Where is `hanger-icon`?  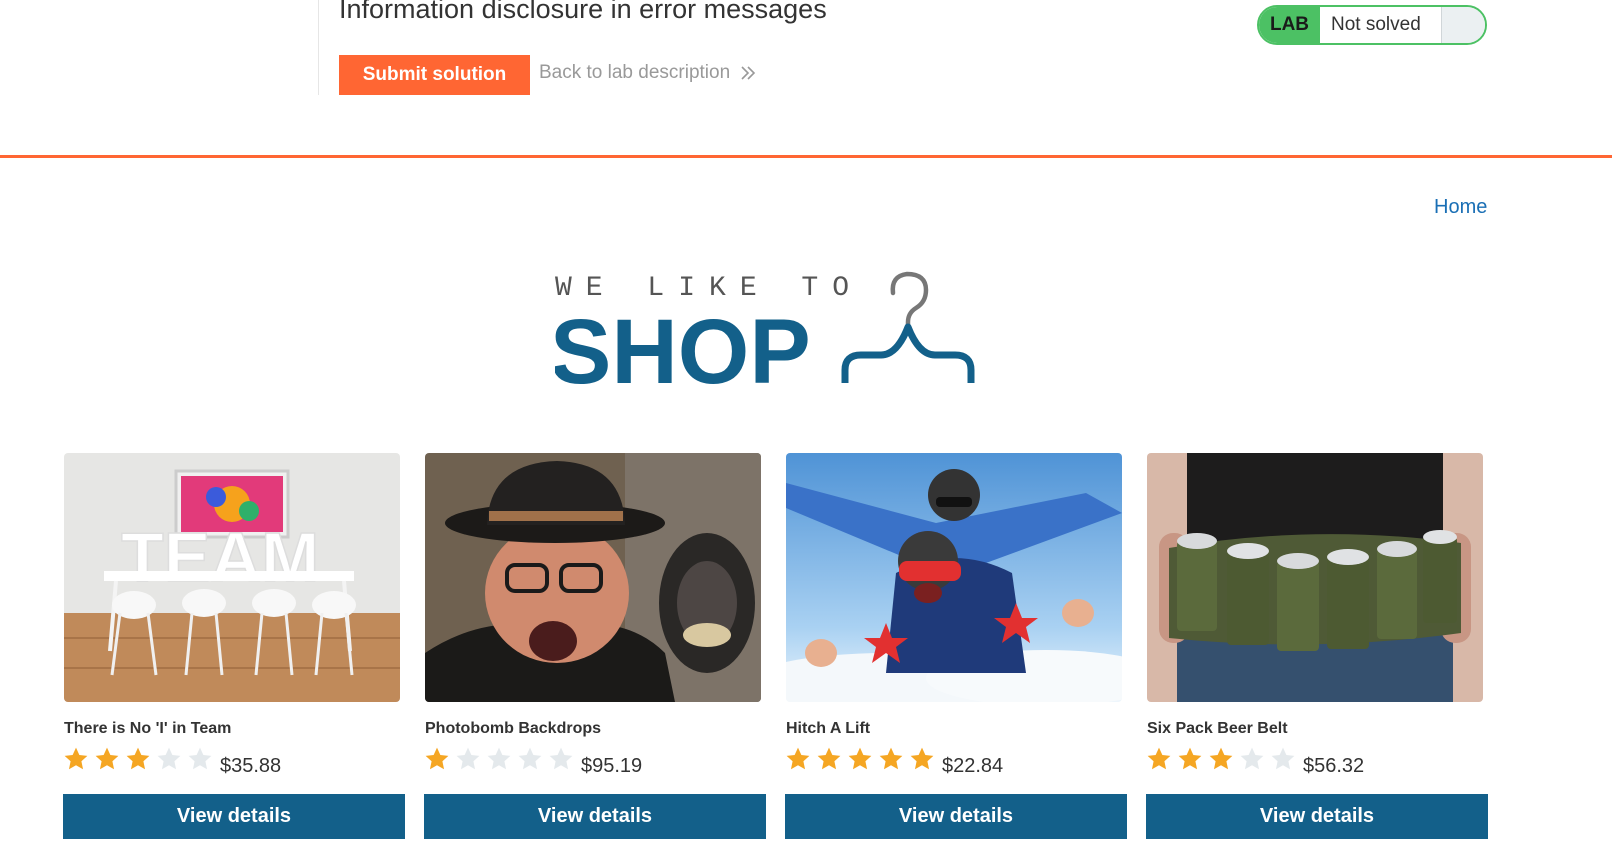
hanger-icon is located at coordinates (908, 327).